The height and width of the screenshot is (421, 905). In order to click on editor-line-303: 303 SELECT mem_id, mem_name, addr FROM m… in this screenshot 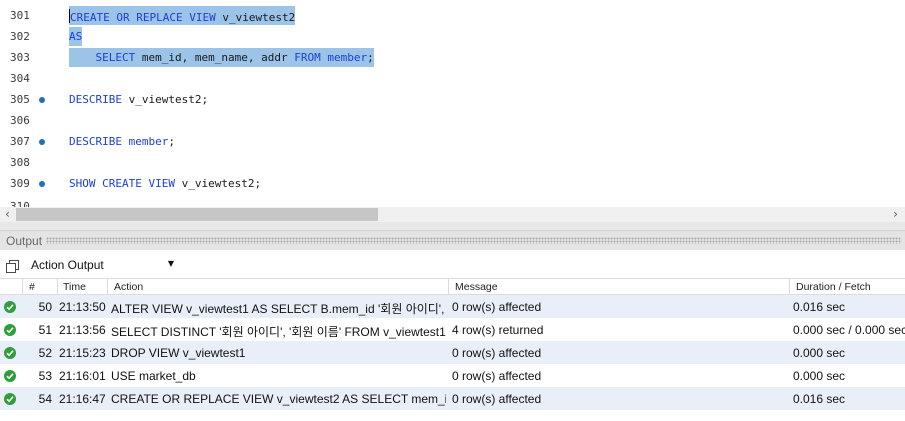, I will do `click(452, 58)`.